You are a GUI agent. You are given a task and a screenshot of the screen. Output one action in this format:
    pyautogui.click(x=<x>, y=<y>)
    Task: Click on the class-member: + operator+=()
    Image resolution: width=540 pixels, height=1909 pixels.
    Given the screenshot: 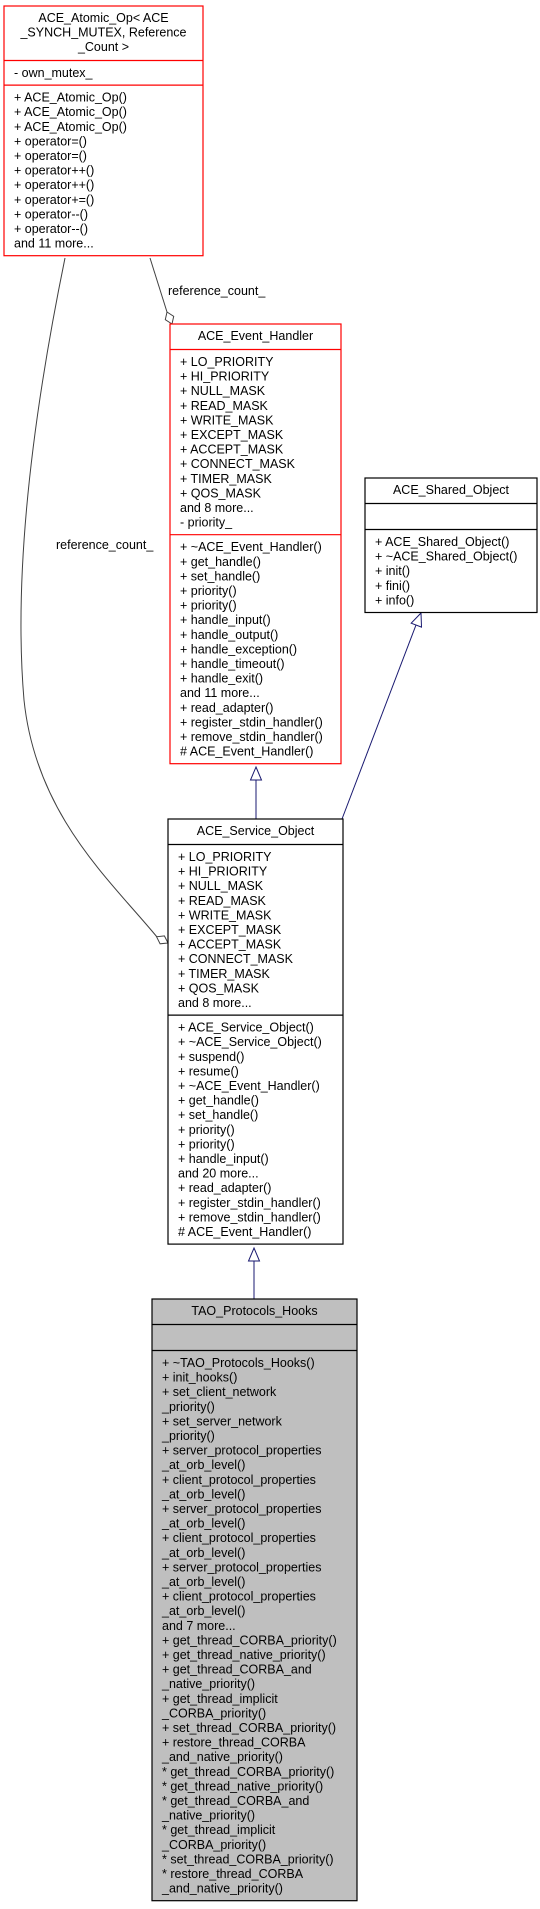 What is the action you would take?
    pyautogui.click(x=54, y=200)
    